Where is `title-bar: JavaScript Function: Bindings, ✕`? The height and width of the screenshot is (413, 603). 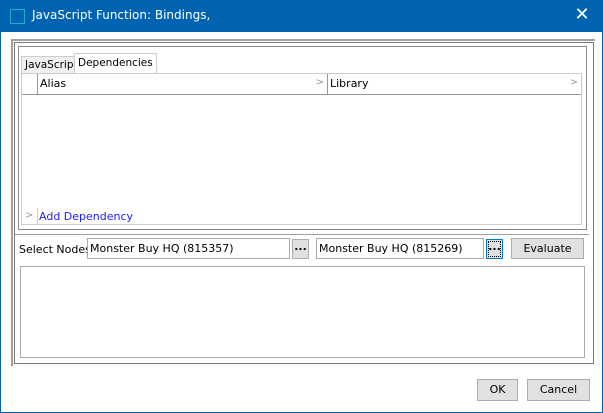
title-bar: JavaScript Function: Bindings, ✕ is located at coordinates (301, 16).